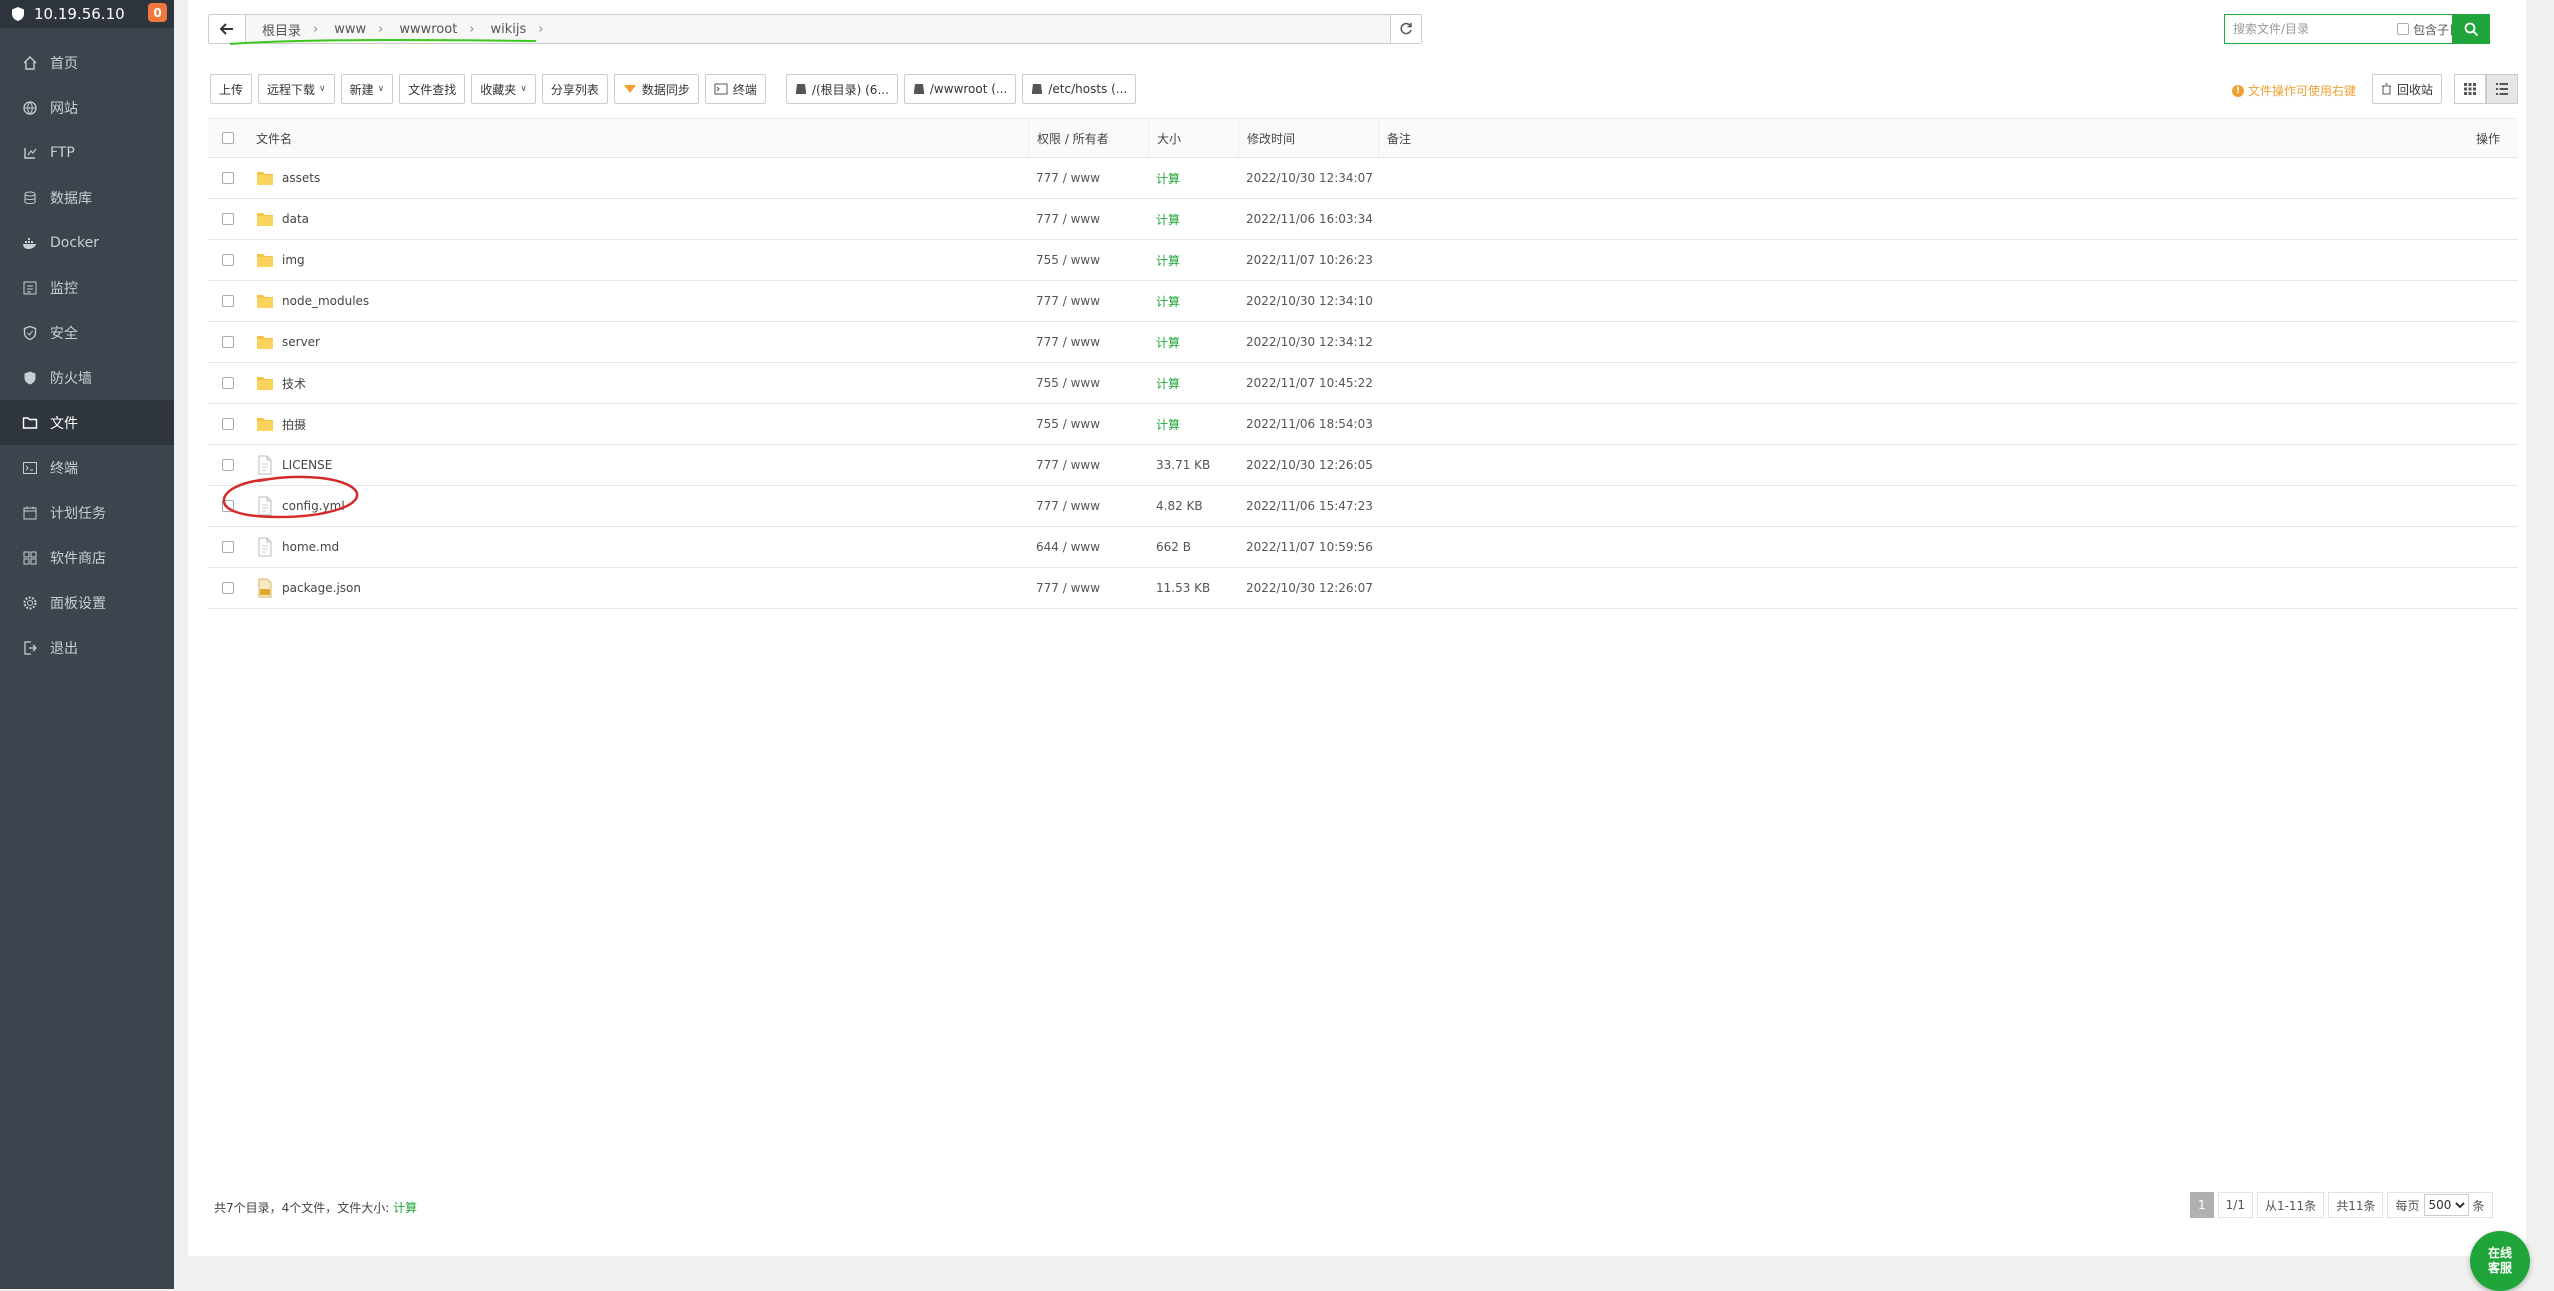  Describe the element at coordinates (1309, 506) in the screenshot. I see `file-mtime: 2022/11/06 15:47:23` at that location.